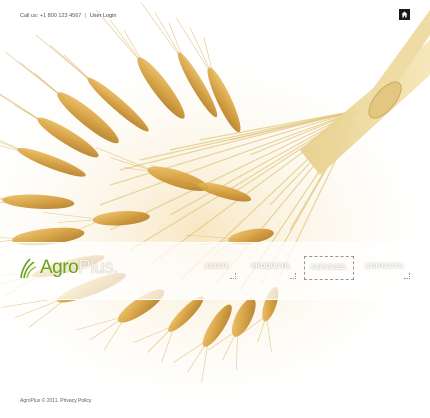 This screenshot has width=430, height=418. What do you see at coordinates (407, 276) in the screenshot?
I see `nav-contacts-corner` at bounding box center [407, 276].